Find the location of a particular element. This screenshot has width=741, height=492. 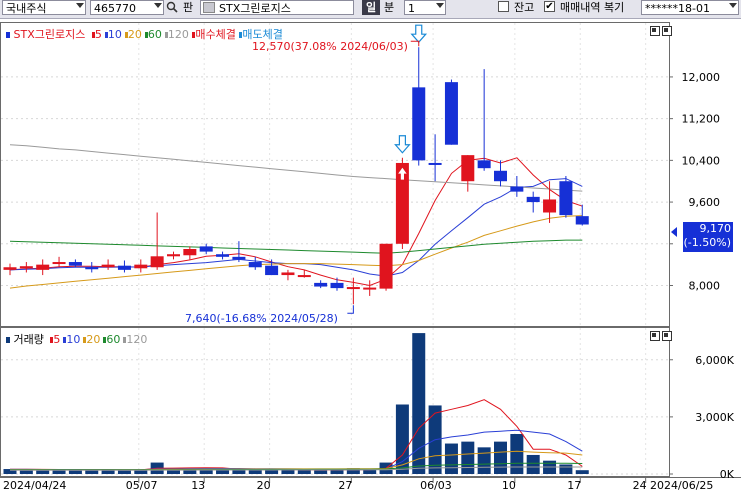

volume-ma-legend: 5 10 20 60 120 is located at coordinates (97, 339).